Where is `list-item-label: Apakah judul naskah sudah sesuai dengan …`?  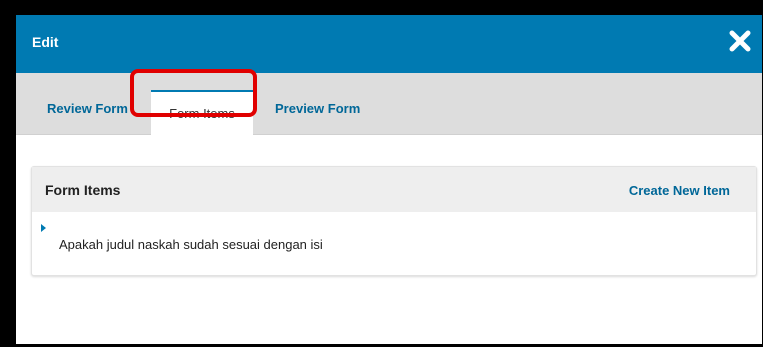
list-item-label: Apakah judul naskah sudah sesuai dengan … is located at coordinates (191, 244).